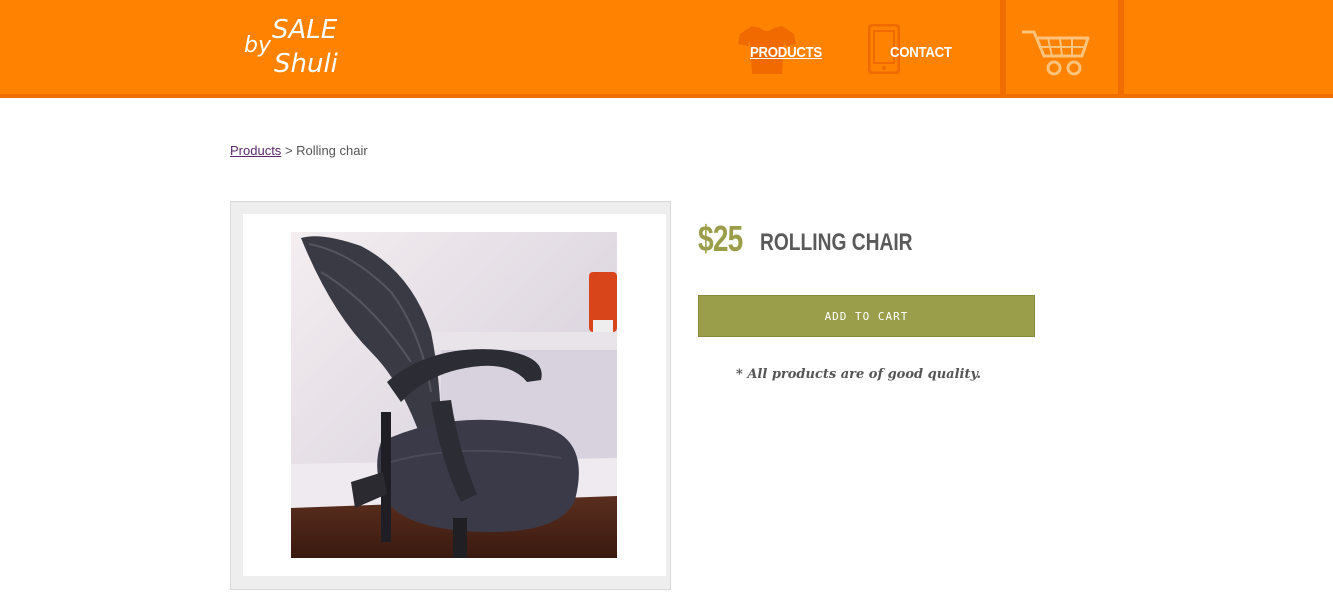  Describe the element at coordinates (332, 150) in the screenshot. I see `breadcrumb-current: Rolling chair` at that location.